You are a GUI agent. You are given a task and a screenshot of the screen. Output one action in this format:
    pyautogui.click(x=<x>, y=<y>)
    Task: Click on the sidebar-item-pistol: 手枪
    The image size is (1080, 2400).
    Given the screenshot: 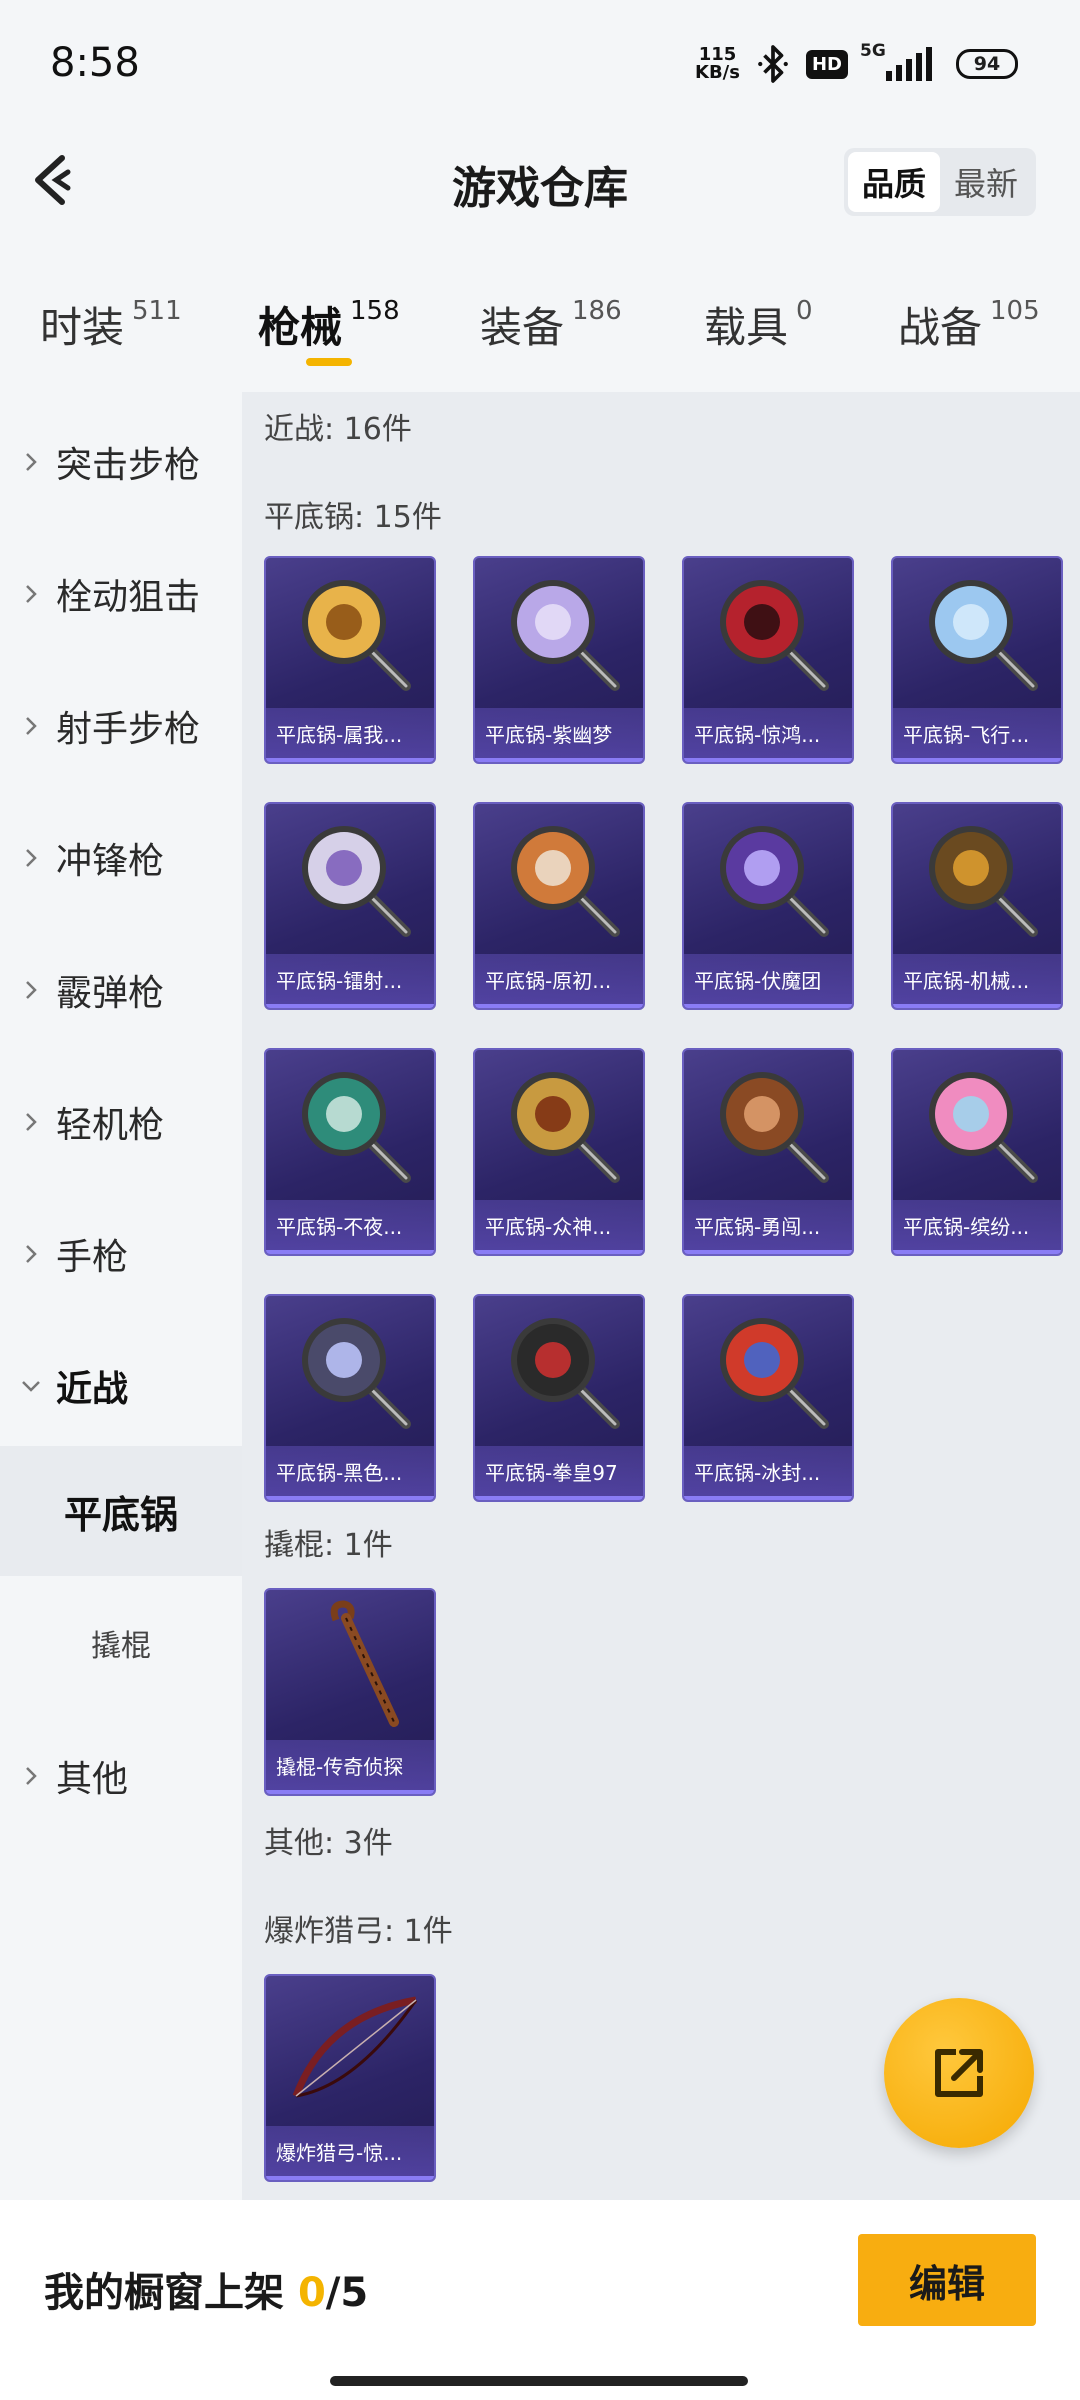 What is the action you would take?
    pyautogui.click(x=121, y=1254)
    